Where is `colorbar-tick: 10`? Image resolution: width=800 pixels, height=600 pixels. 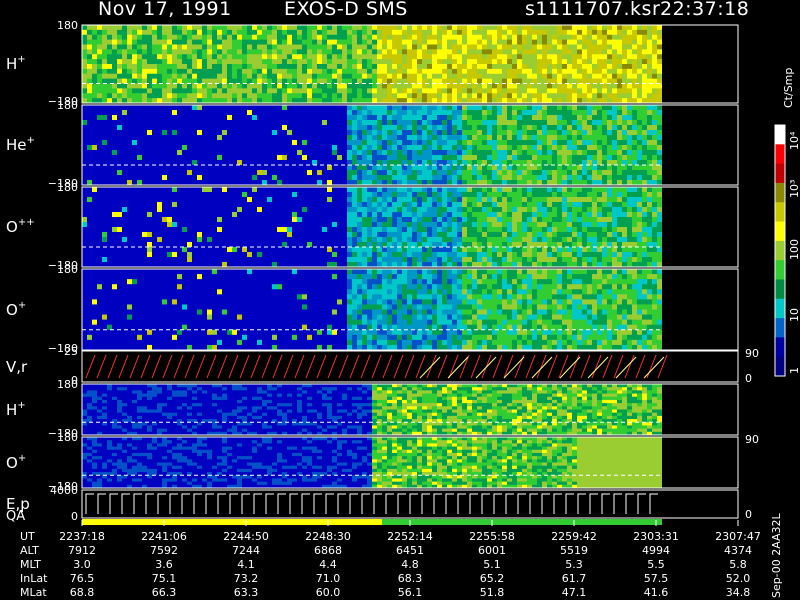 colorbar-tick: 10 is located at coordinates (794, 315).